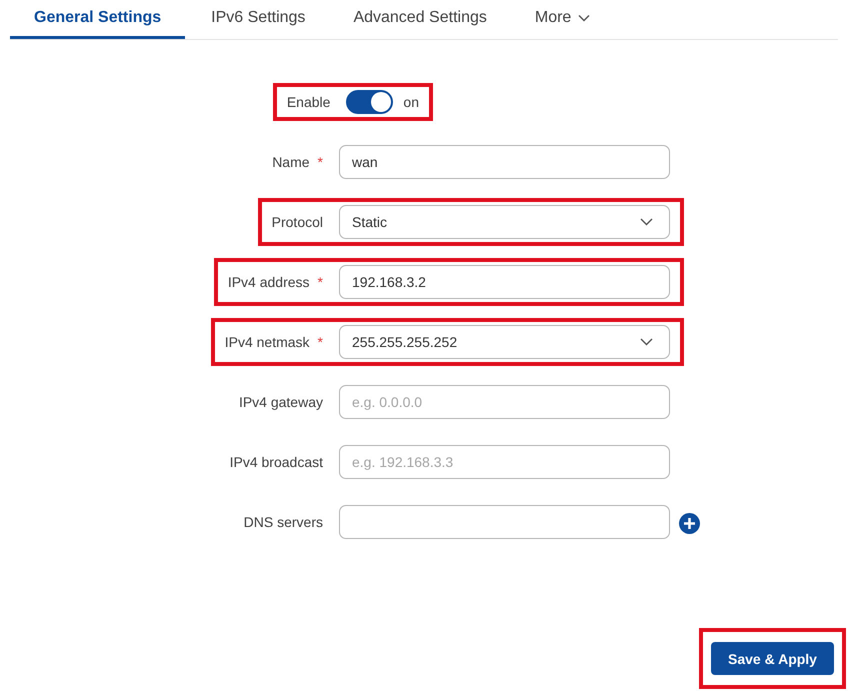 This screenshot has width=854, height=691. I want to click on select-field: Static, so click(504, 222).